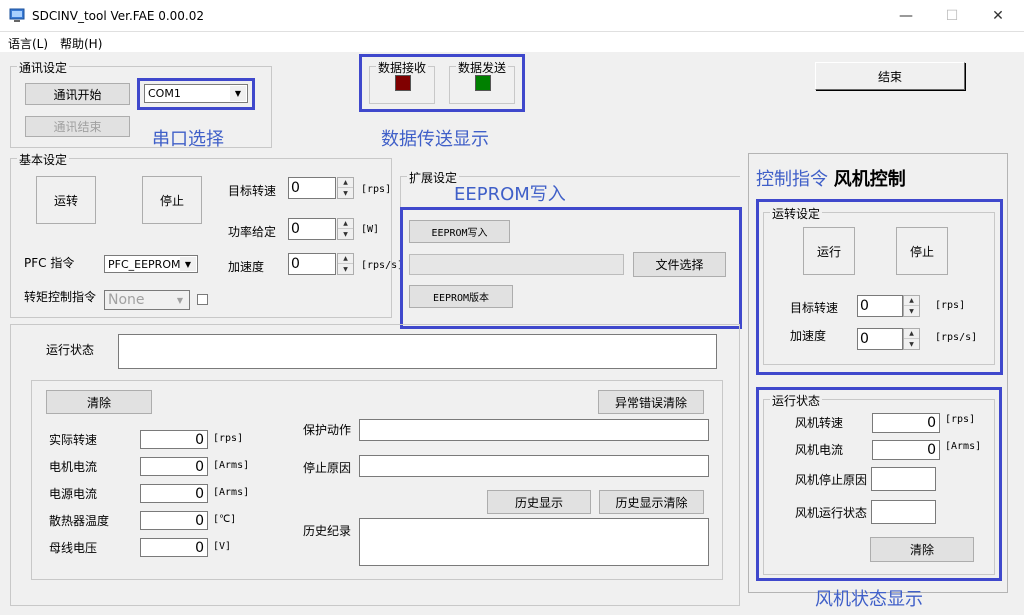 Image resolution: width=1024 pixels, height=615 pixels. I want to click on protect-label: 保护动作, so click(327, 430).